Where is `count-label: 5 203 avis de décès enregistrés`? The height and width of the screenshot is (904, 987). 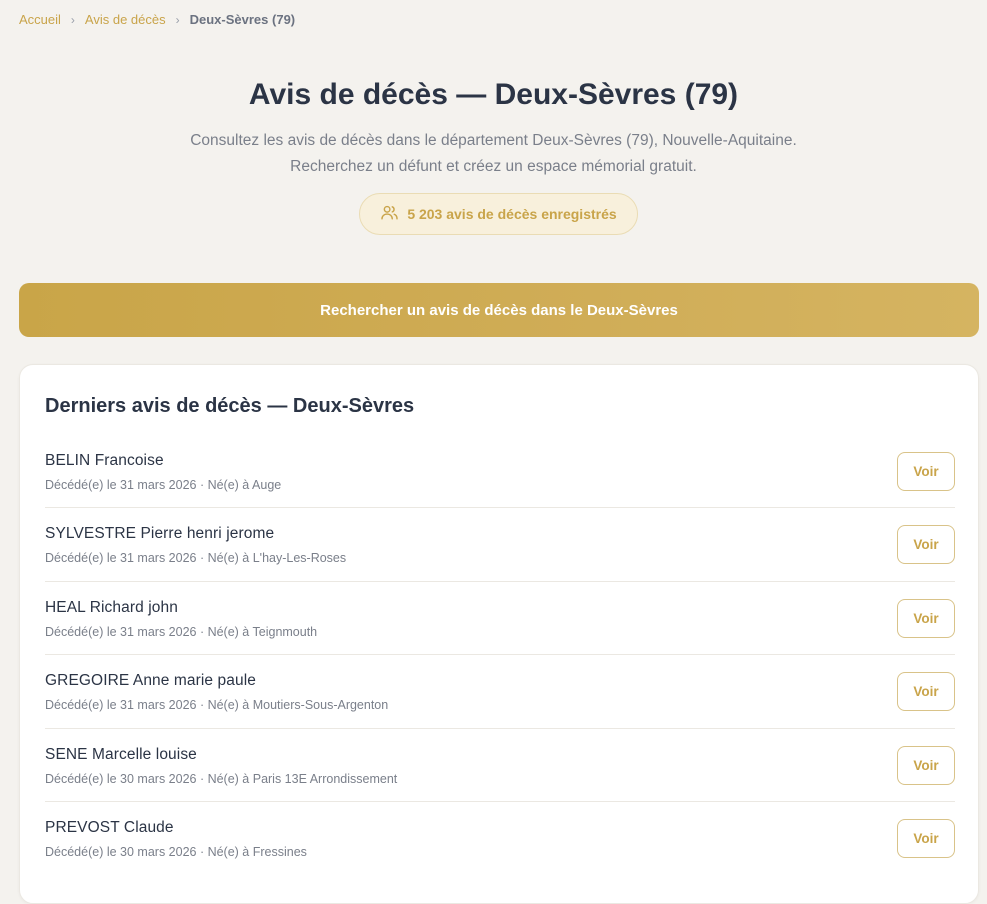 count-label: 5 203 avis de décès enregistrés is located at coordinates (512, 214).